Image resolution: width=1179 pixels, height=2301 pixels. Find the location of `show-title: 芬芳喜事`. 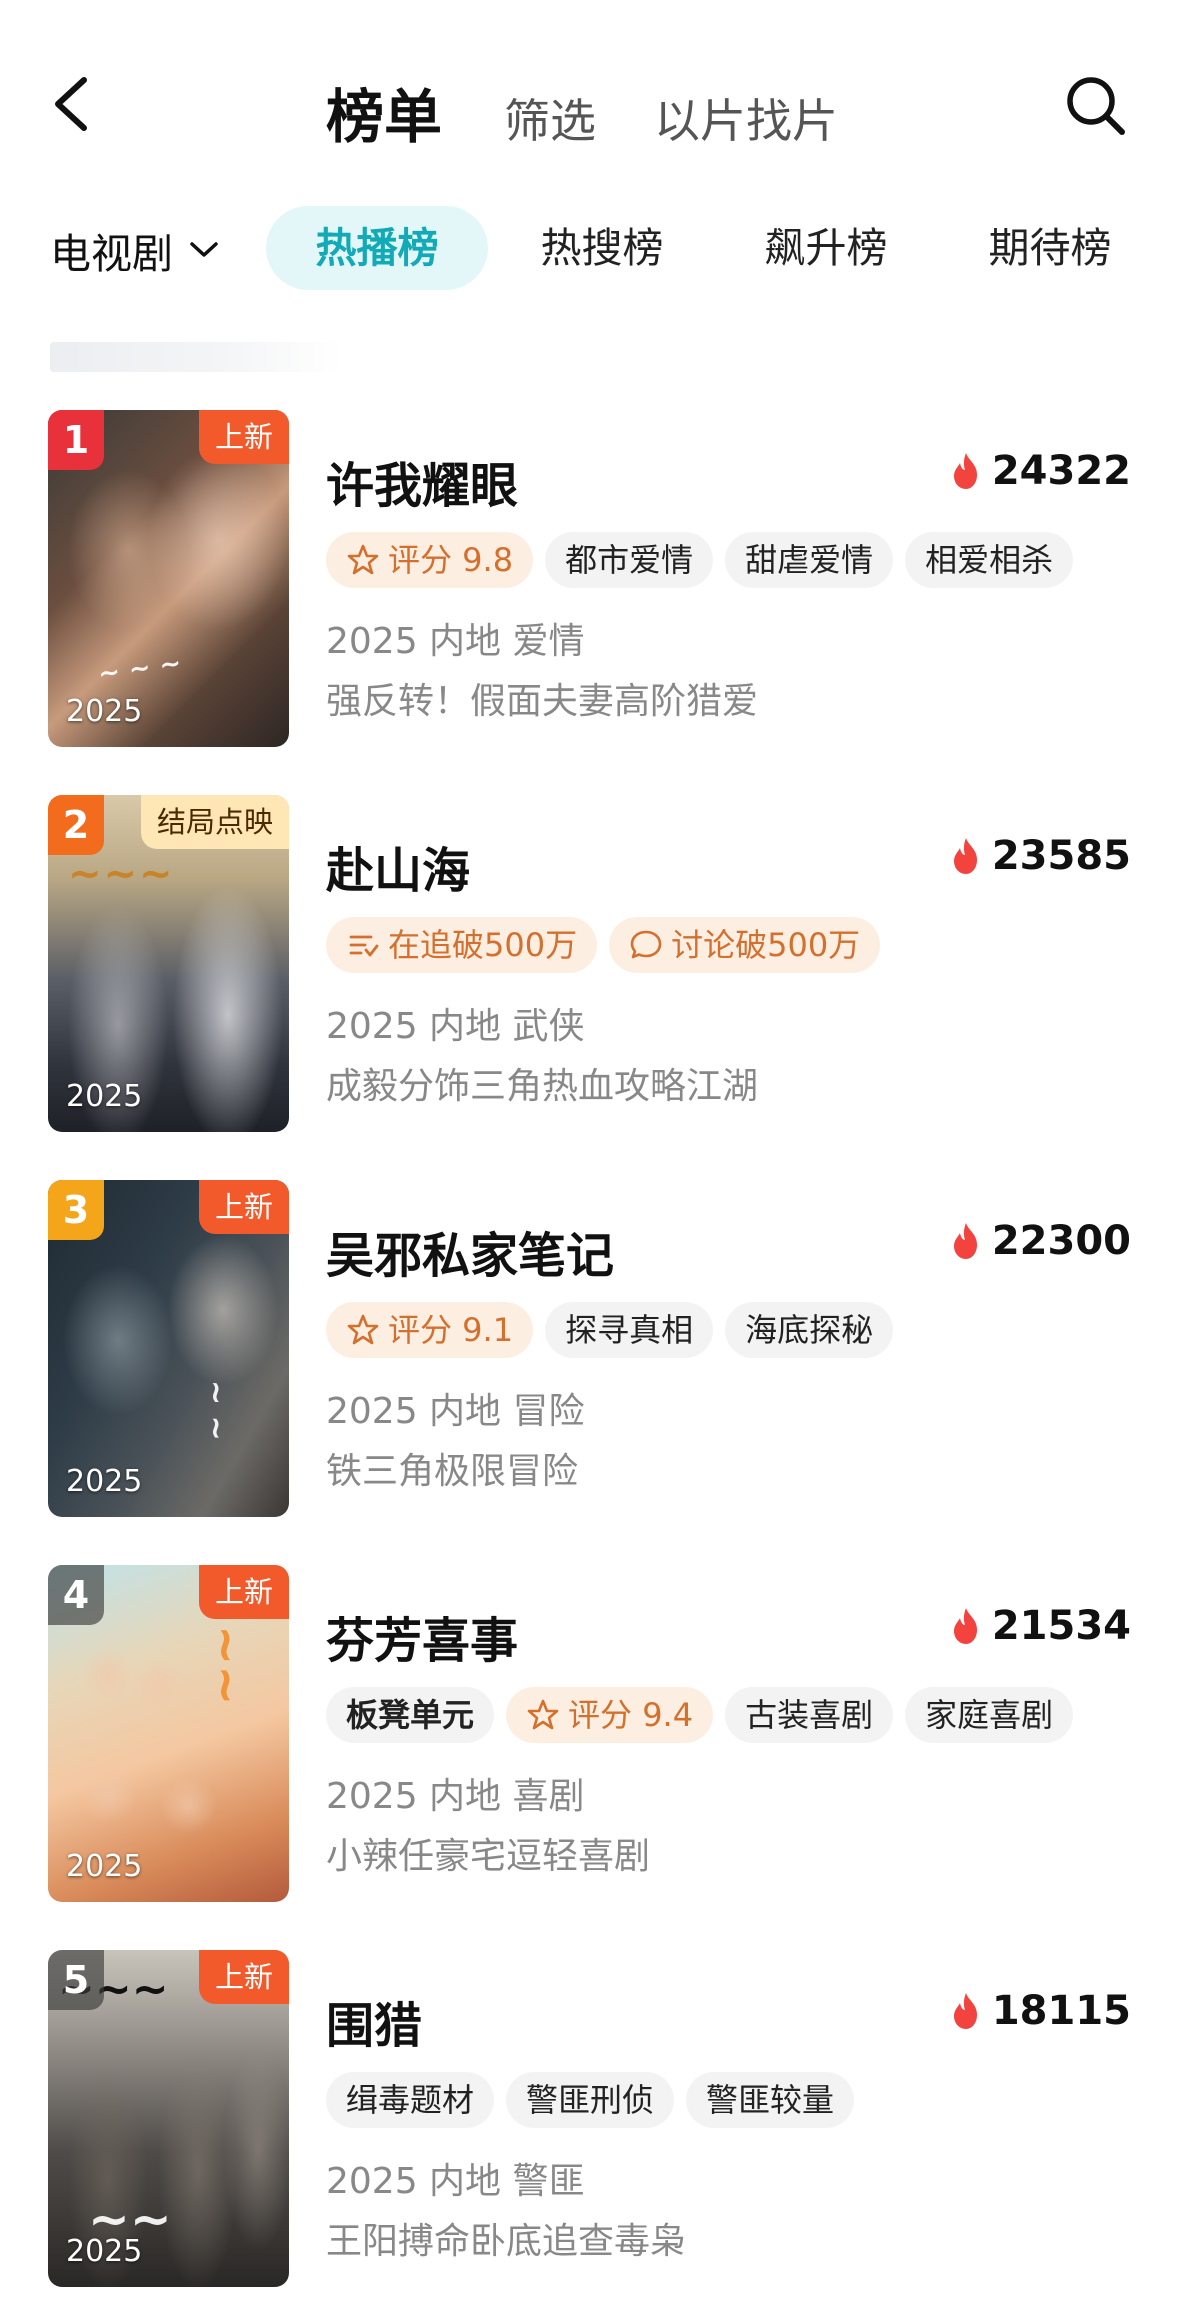

show-title: 芬芳喜事 is located at coordinates (422, 1636).